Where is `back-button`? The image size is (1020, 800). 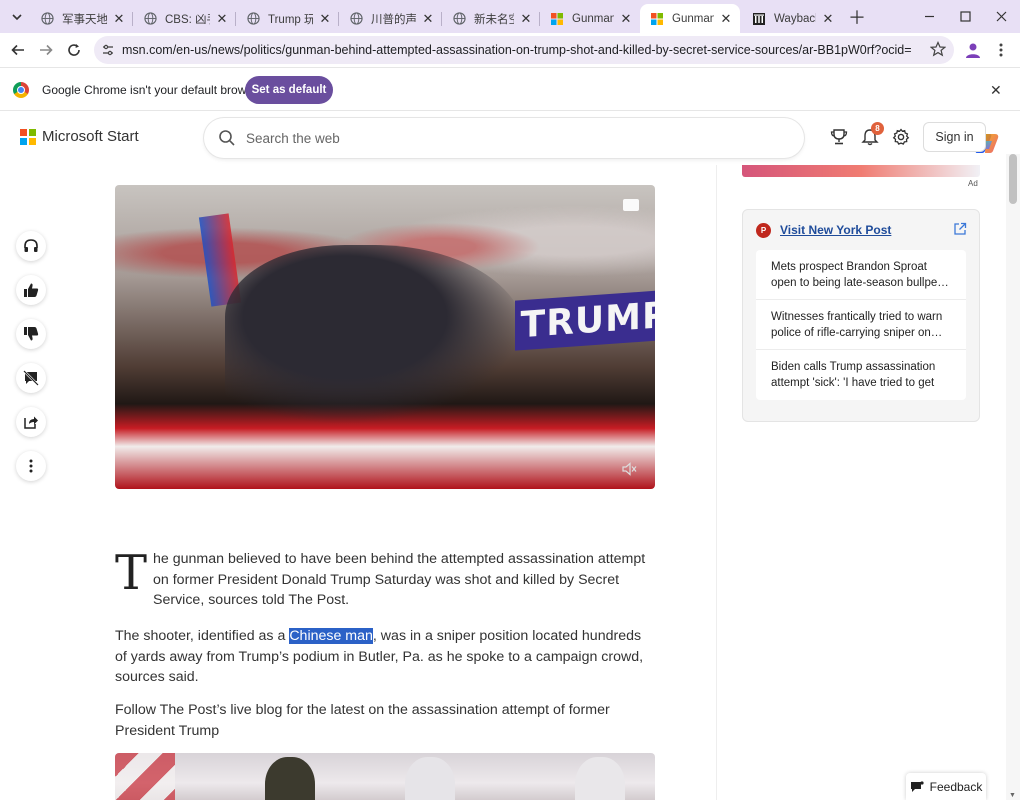 back-button is located at coordinates (18, 50).